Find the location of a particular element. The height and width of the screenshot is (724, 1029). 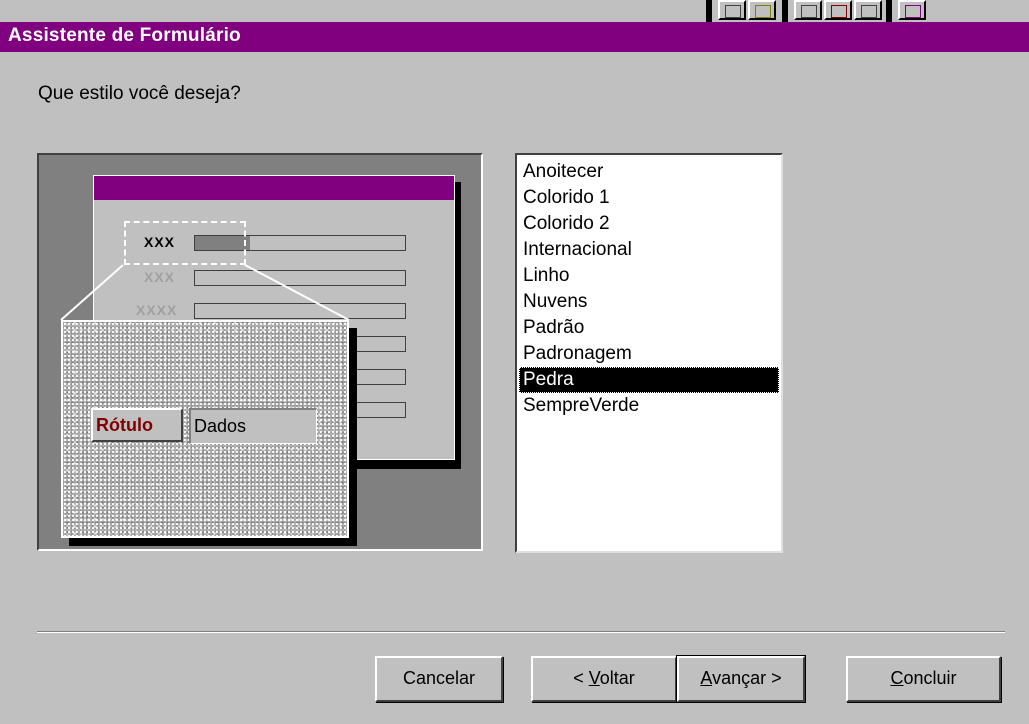

zoom-data-sample: Dados is located at coordinates (253, 426).